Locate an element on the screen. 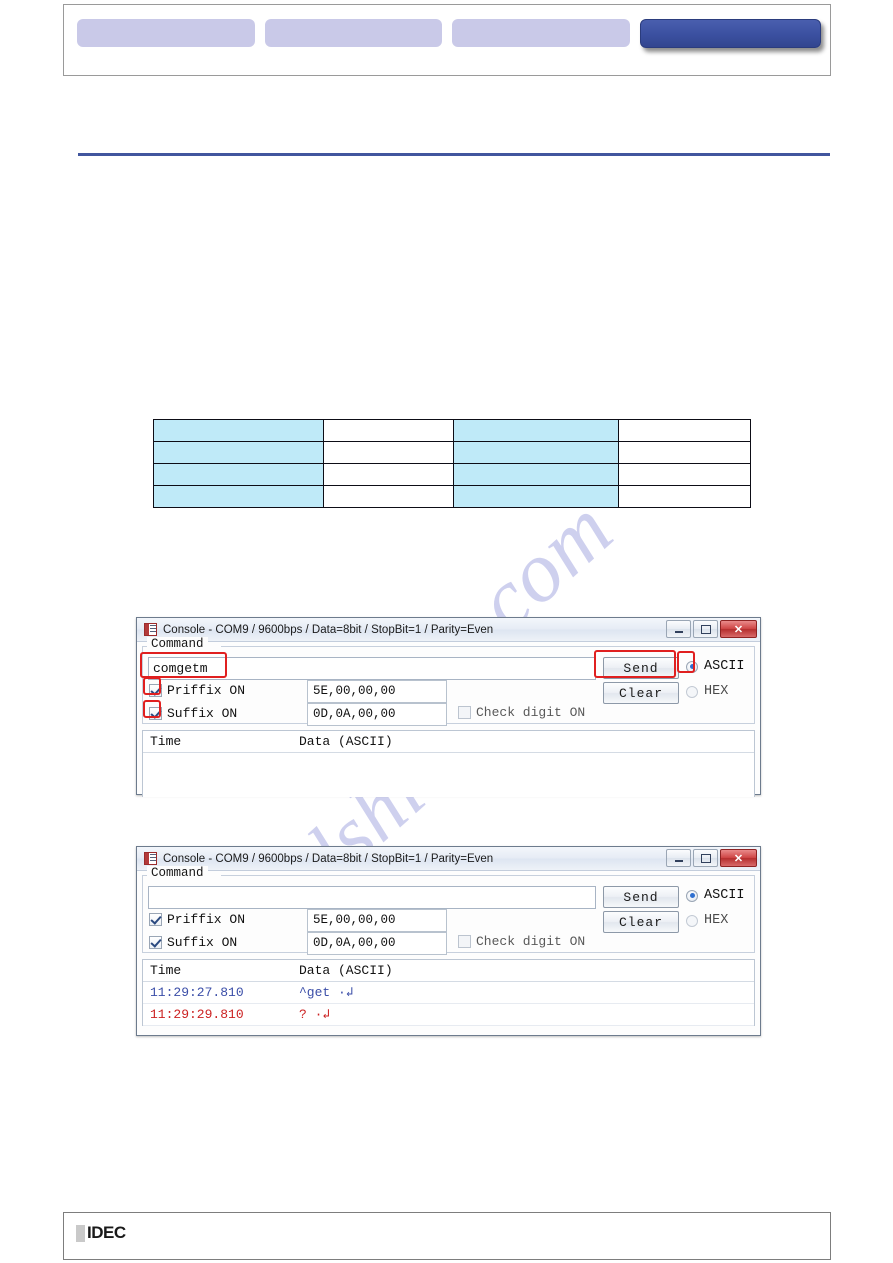 The width and height of the screenshot is (893, 1263). log-header-row: Time Data (ASCII) is located at coordinates (448, 971).